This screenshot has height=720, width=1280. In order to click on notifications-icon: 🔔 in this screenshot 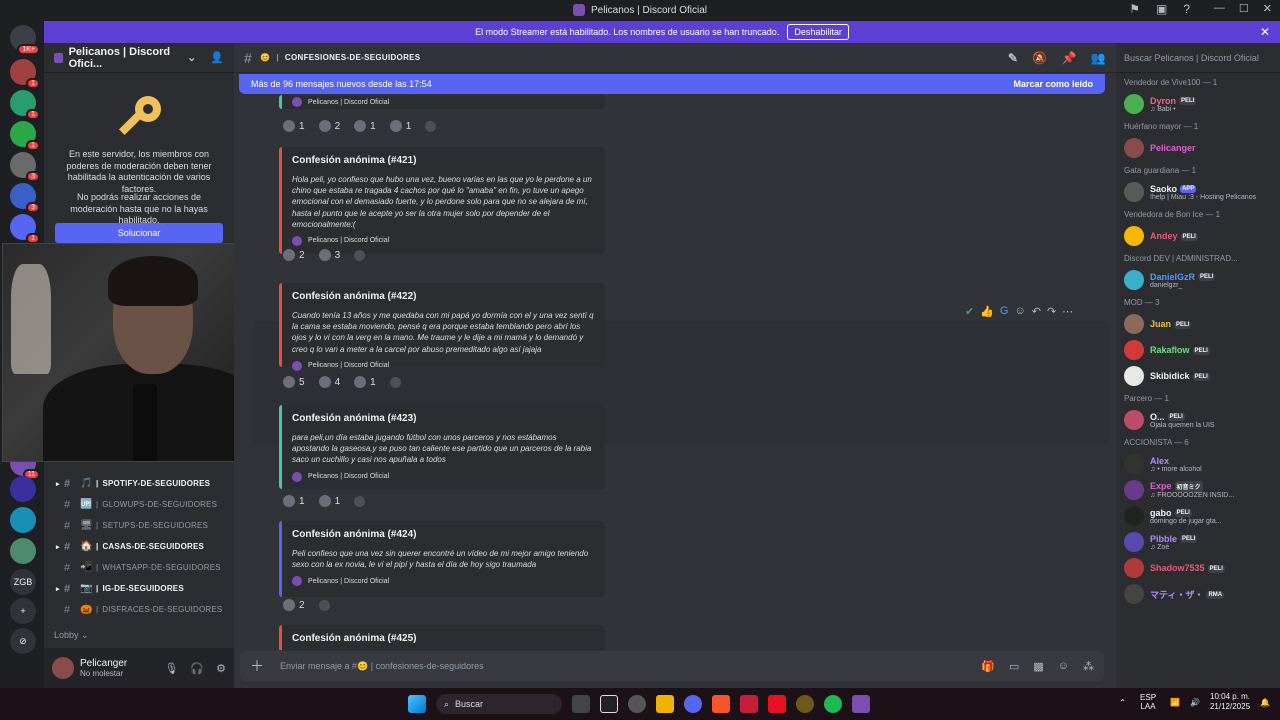, I will do `click(1265, 702)`.